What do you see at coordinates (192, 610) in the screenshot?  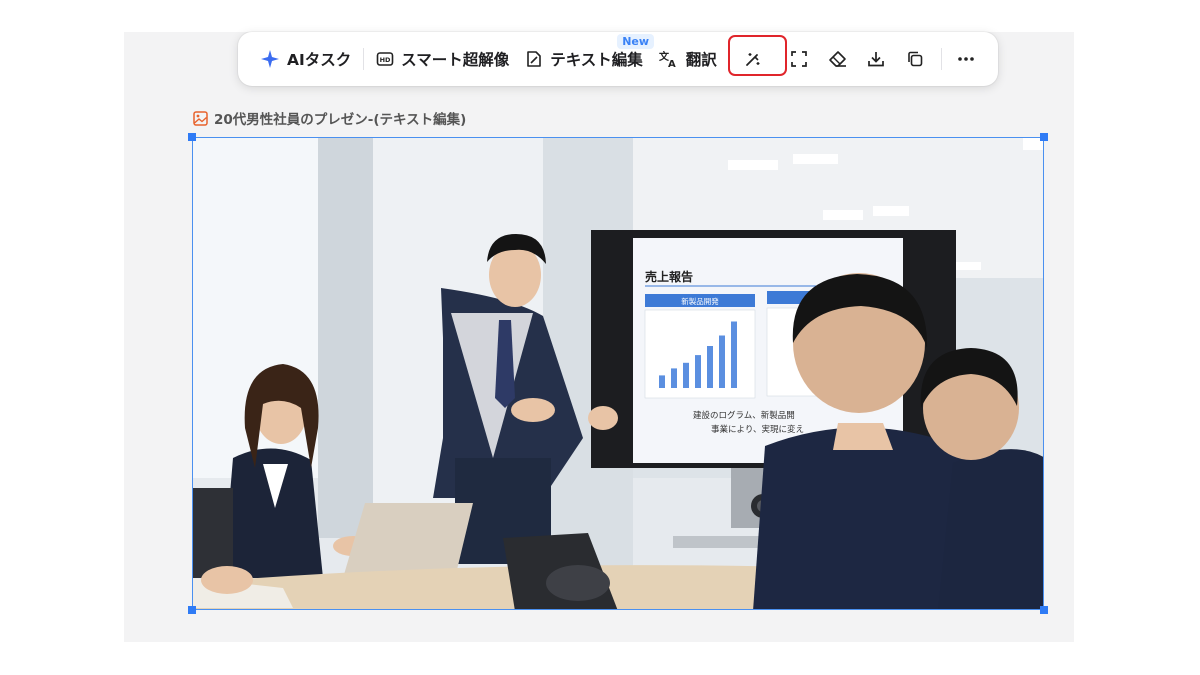 I see `resize-handle-bottom-left` at bounding box center [192, 610].